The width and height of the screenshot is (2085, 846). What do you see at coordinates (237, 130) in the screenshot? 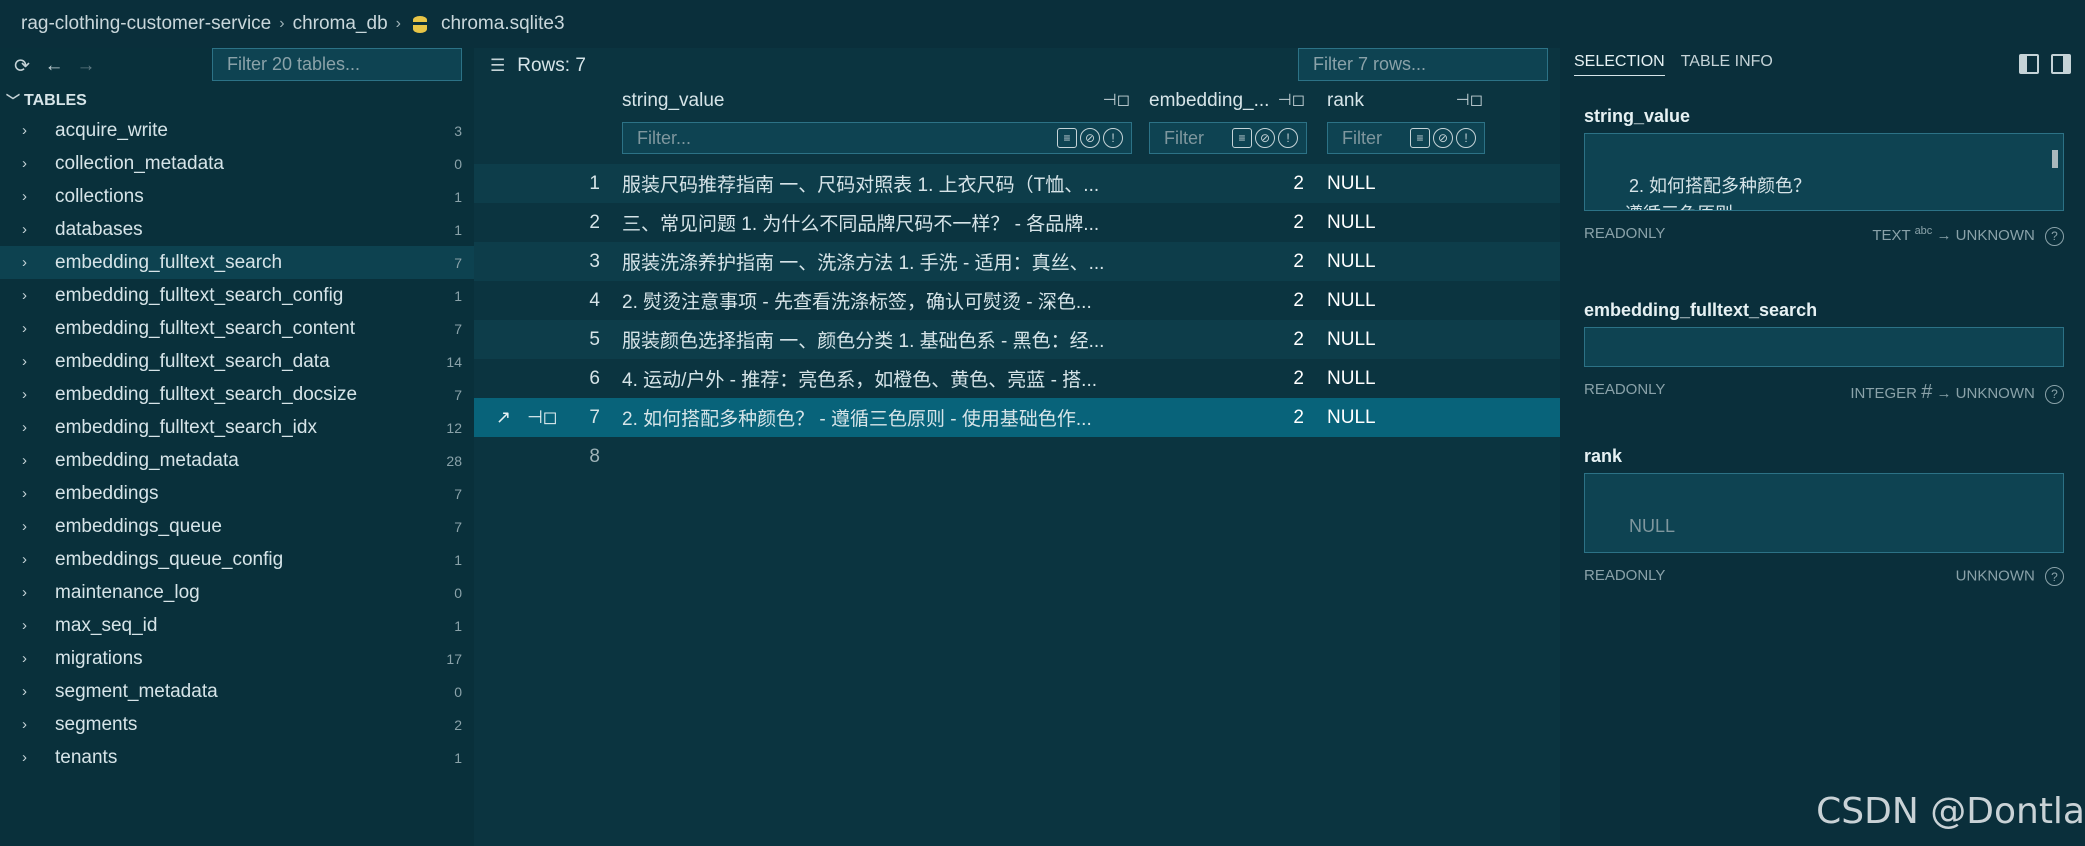
I see `table-item: › acquire_write 3` at bounding box center [237, 130].